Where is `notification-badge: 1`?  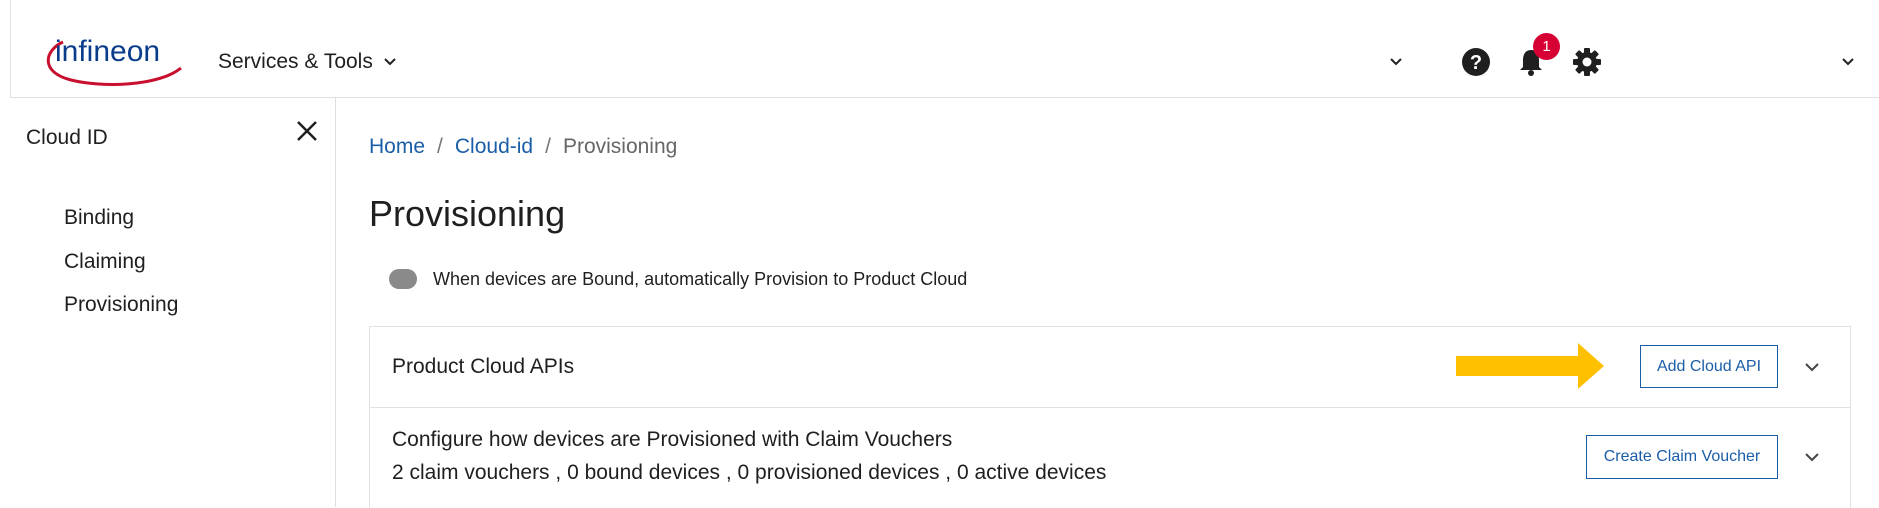
notification-badge: 1 is located at coordinates (1546, 46).